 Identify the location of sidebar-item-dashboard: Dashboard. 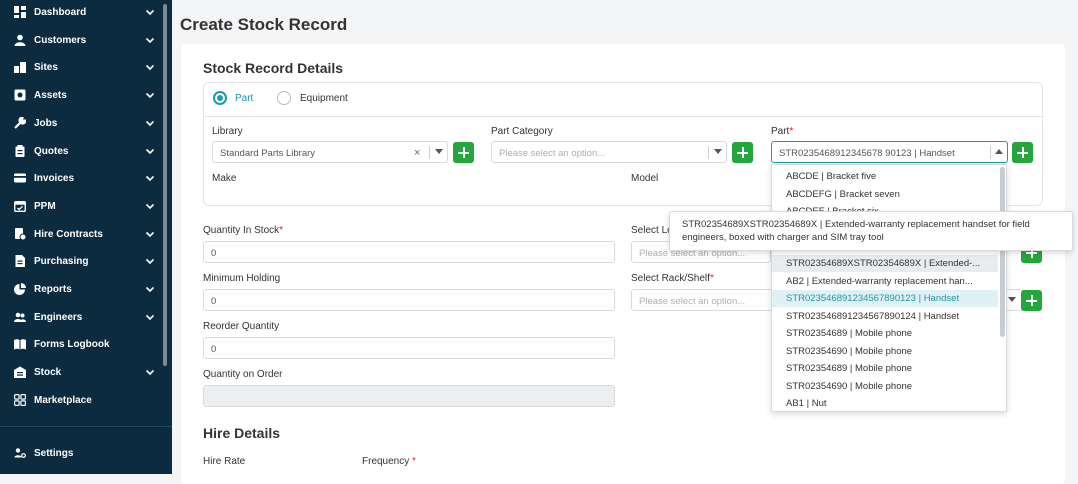
(82, 13).